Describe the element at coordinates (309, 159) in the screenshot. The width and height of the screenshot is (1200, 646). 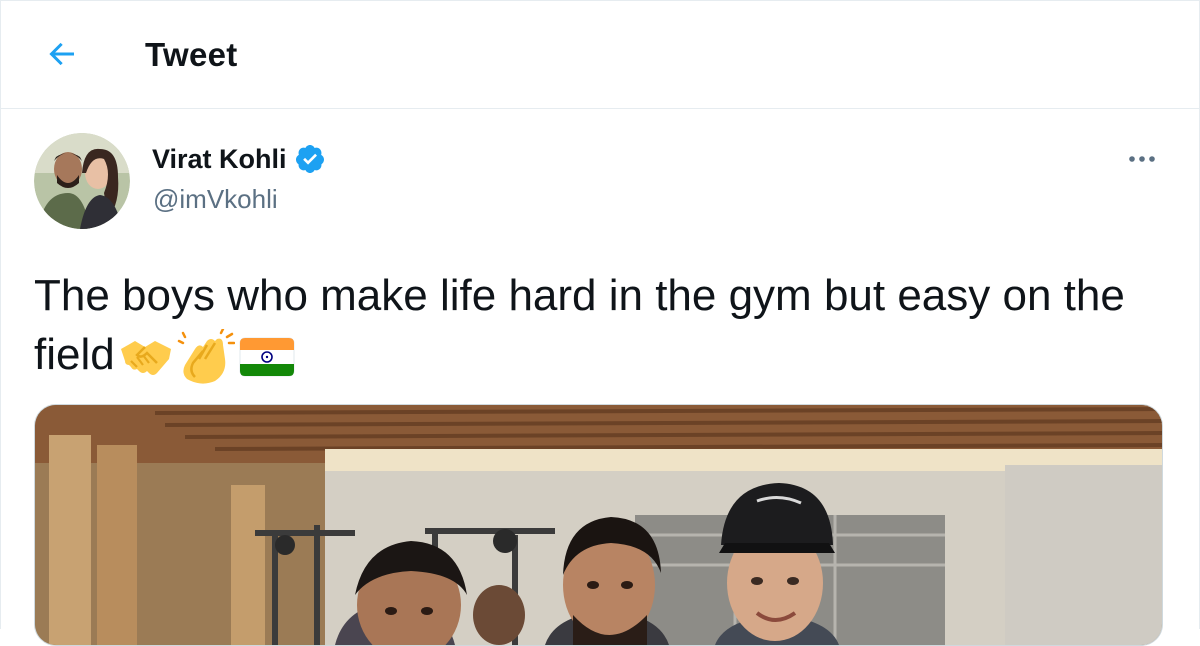
I see `verified-badge-icon` at that location.